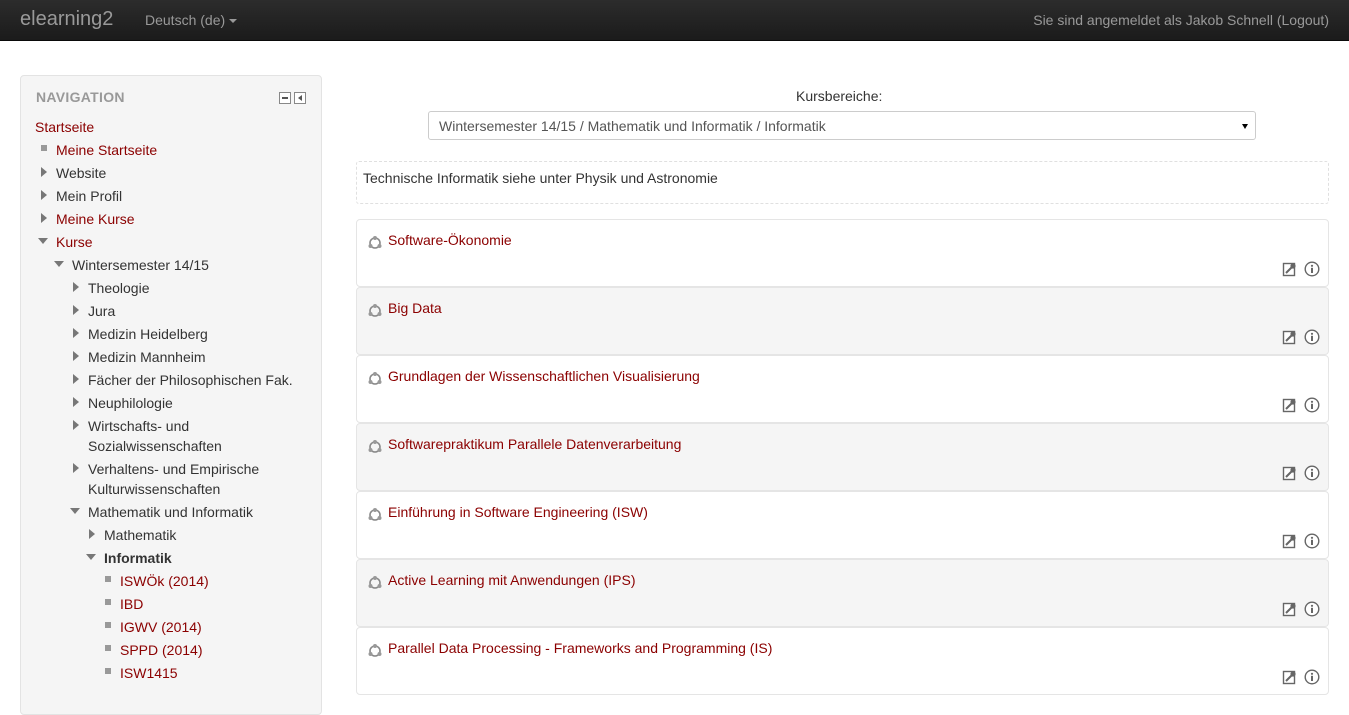 The width and height of the screenshot is (1349, 715). Describe the element at coordinates (842, 593) in the screenshot. I see `course-row: Active Learning mit Anwendungen (IPS)` at that location.